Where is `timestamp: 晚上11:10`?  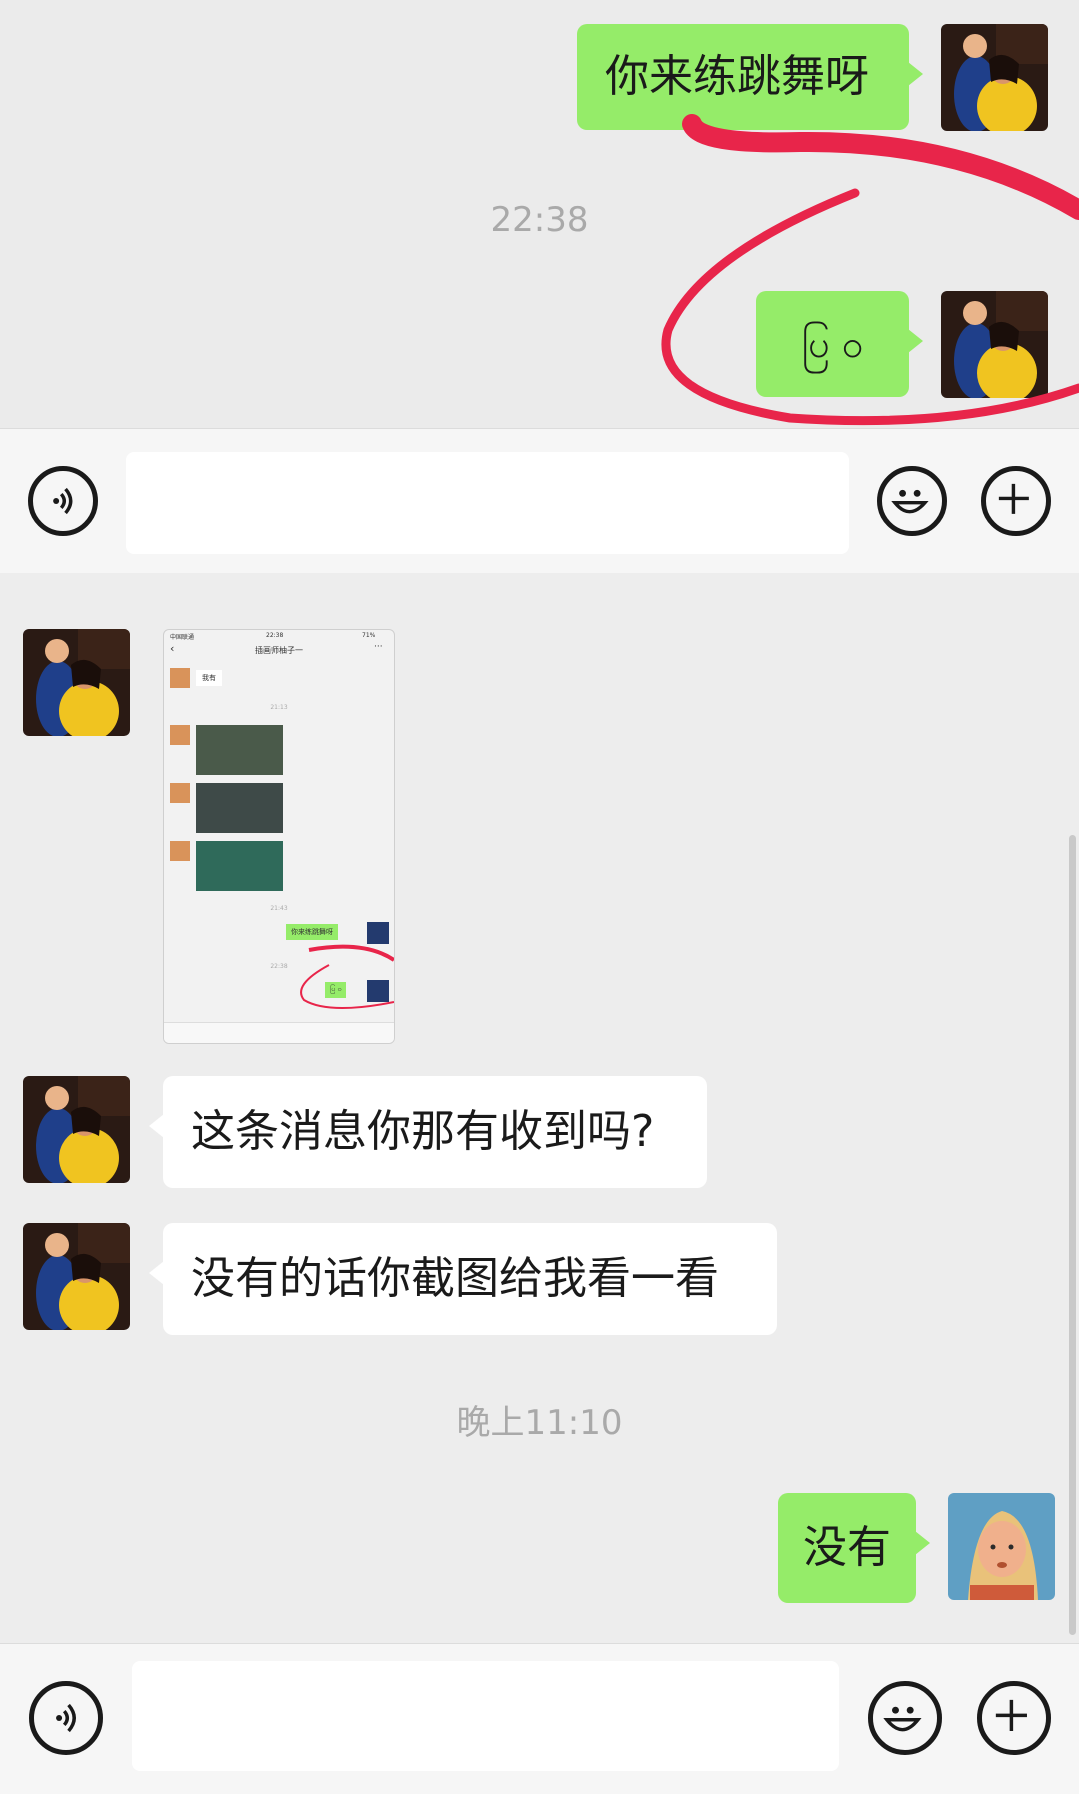
timestamp: 晚上11:10 is located at coordinates (539, 1423).